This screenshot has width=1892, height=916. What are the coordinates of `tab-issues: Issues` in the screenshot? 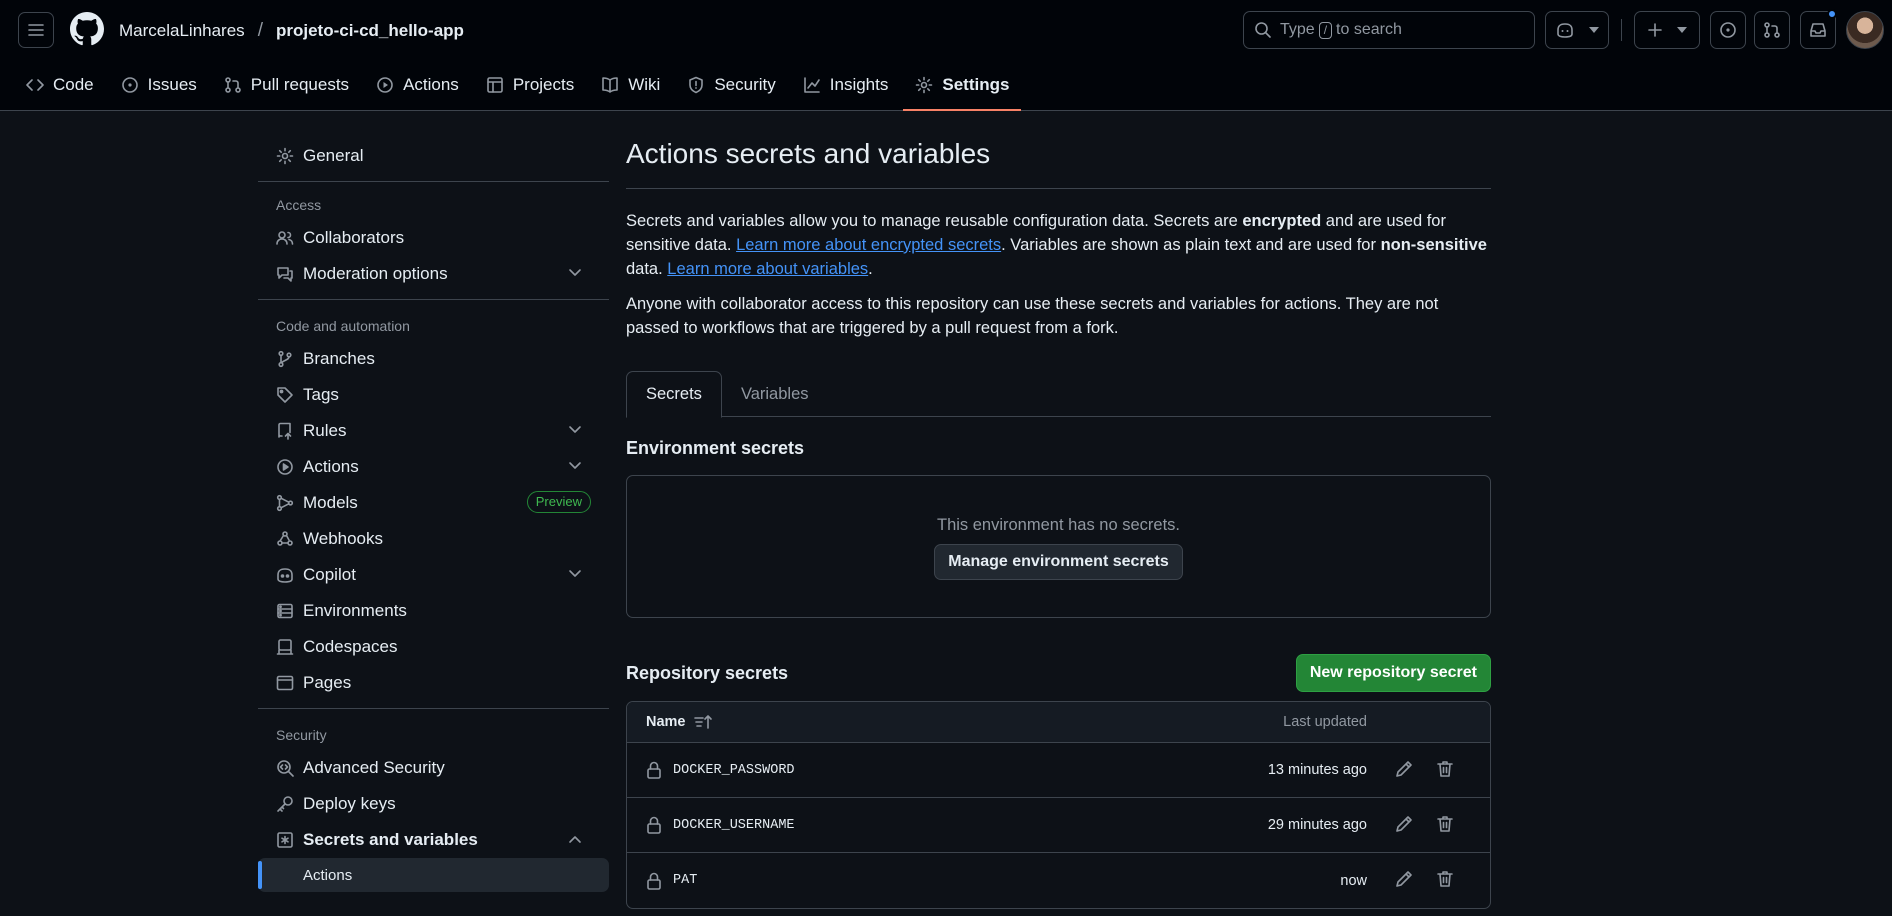 It's located at (159, 85).